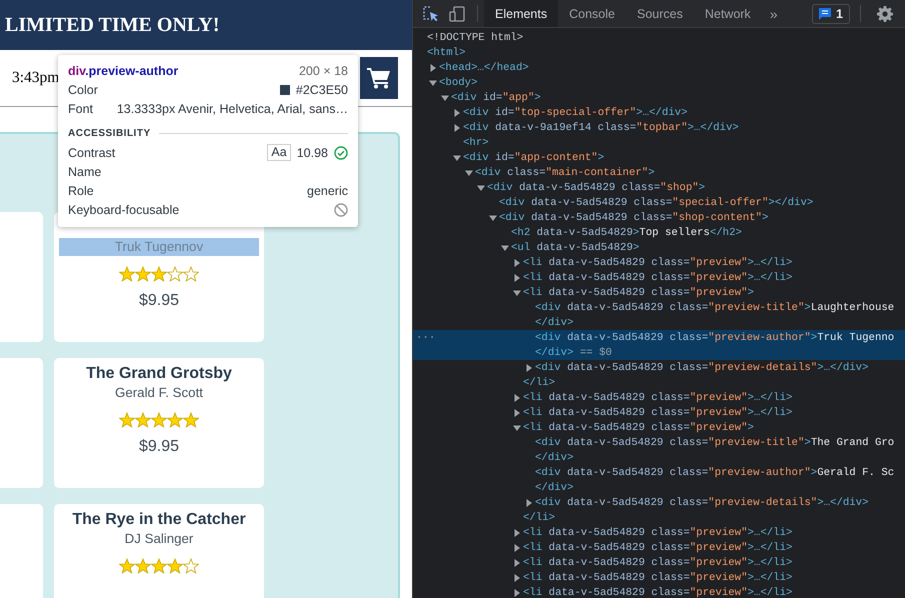 The height and width of the screenshot is (598, 905). What do you see at coordinates (626, 232) in the screenshot?
I see `dom-node-text: <h2 data-v-5ad54829>Top sellers</h2>` at bounding box center [626, 232].